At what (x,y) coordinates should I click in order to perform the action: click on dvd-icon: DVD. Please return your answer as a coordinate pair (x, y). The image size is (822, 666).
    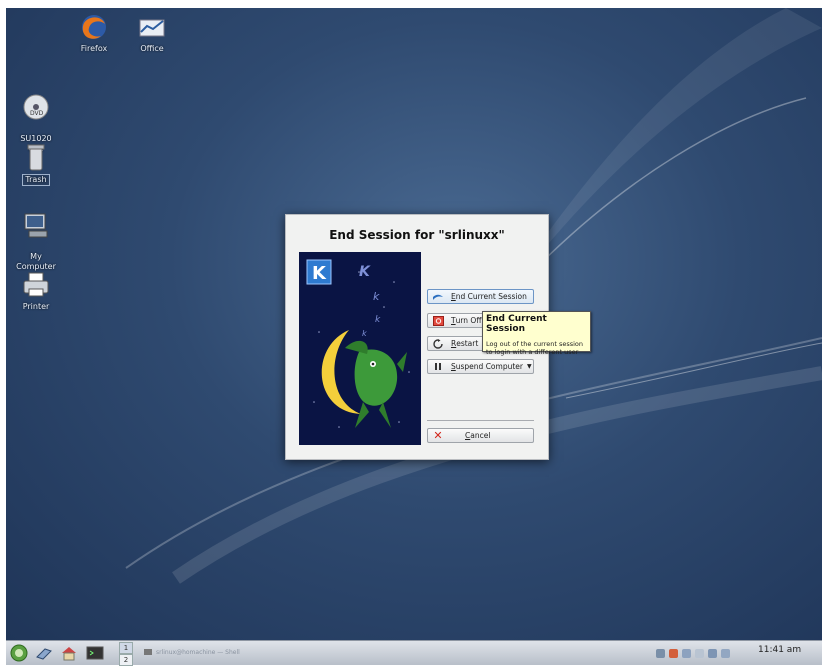
    Looking at the image, I should click on (36, 107).